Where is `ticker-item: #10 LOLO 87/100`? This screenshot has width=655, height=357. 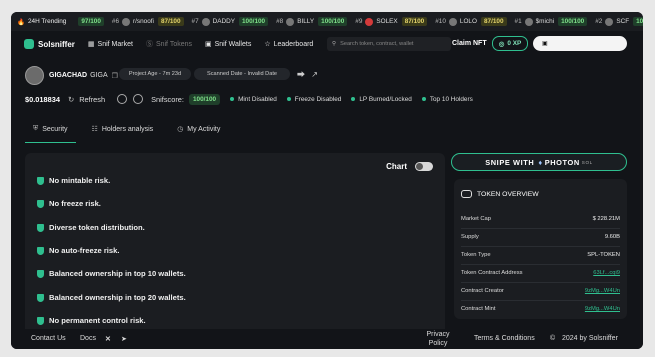
ticker-item: #10 LOLO 87/100 is located at coordinates (471, 21).